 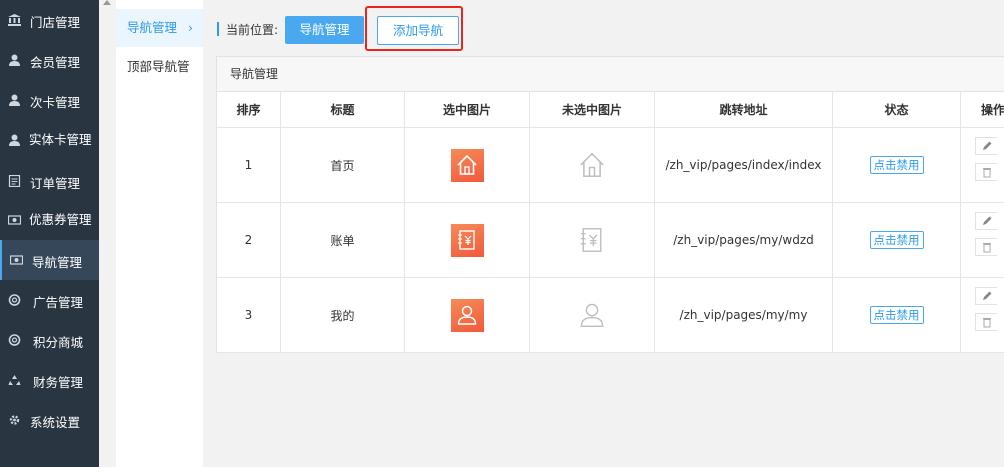 I want to click on breadcrumb-label: 当前位置:, so click(x=252, y=30).